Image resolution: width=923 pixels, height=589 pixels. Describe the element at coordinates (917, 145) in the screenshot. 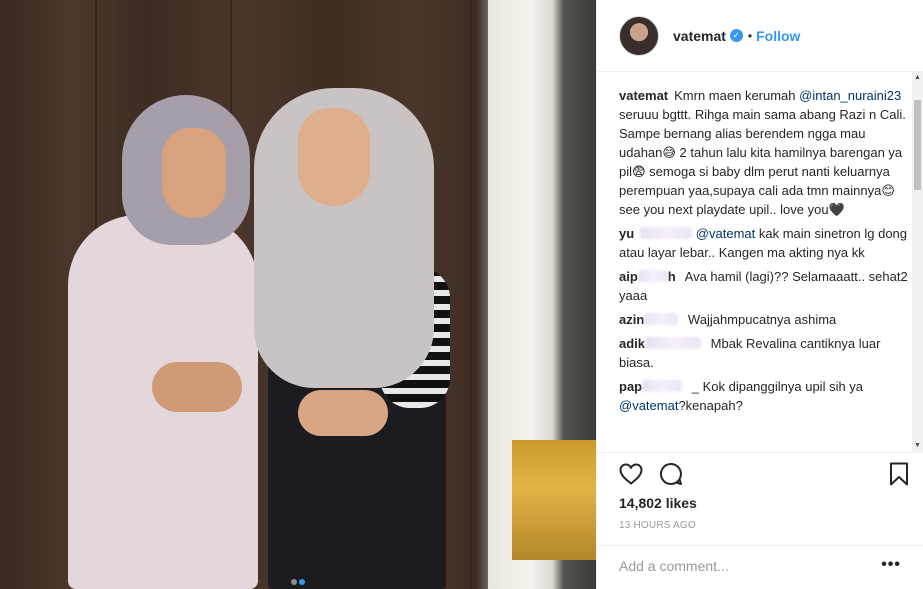

I see `scrollbar-thumb` at that location.